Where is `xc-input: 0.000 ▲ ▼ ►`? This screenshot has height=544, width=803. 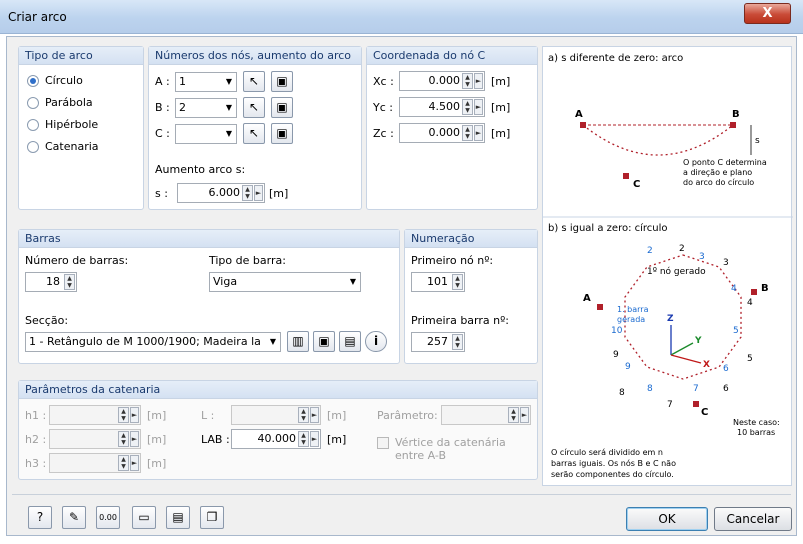
xc-input: 0.000 ▲ ▼ ► is located at coordinates (442, 81).